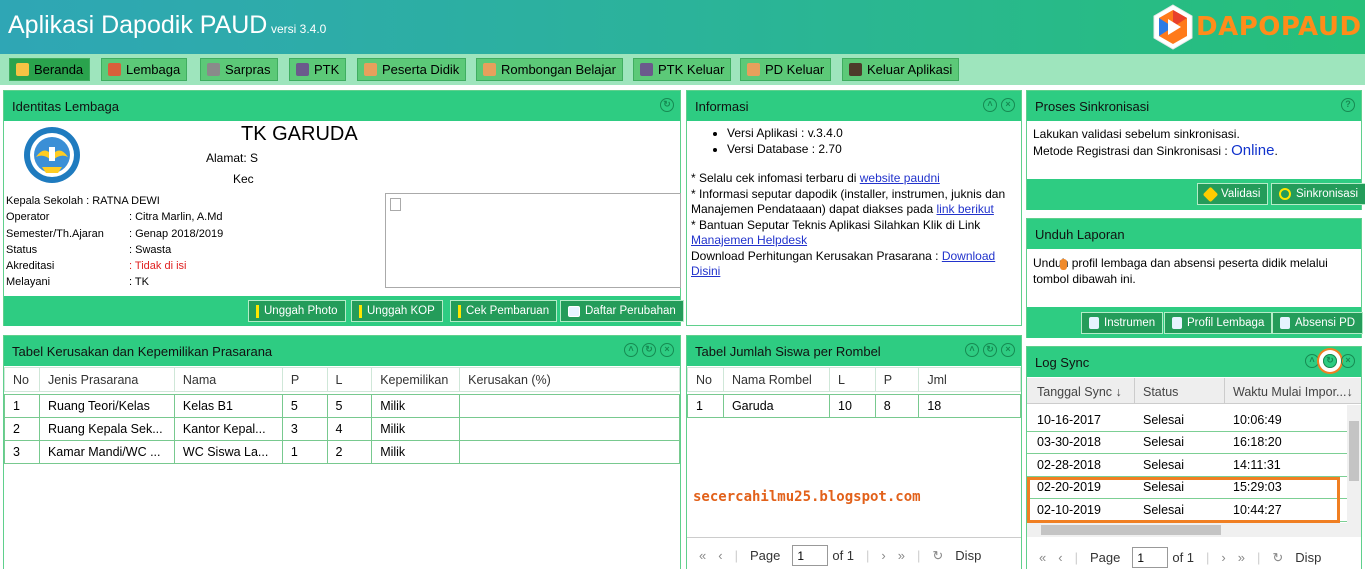 This screenshot has width=1365, height=569. Describe the element at coordinates (226, 158) in the screenshot. I see `alamat-label: Alamat:` at that location.